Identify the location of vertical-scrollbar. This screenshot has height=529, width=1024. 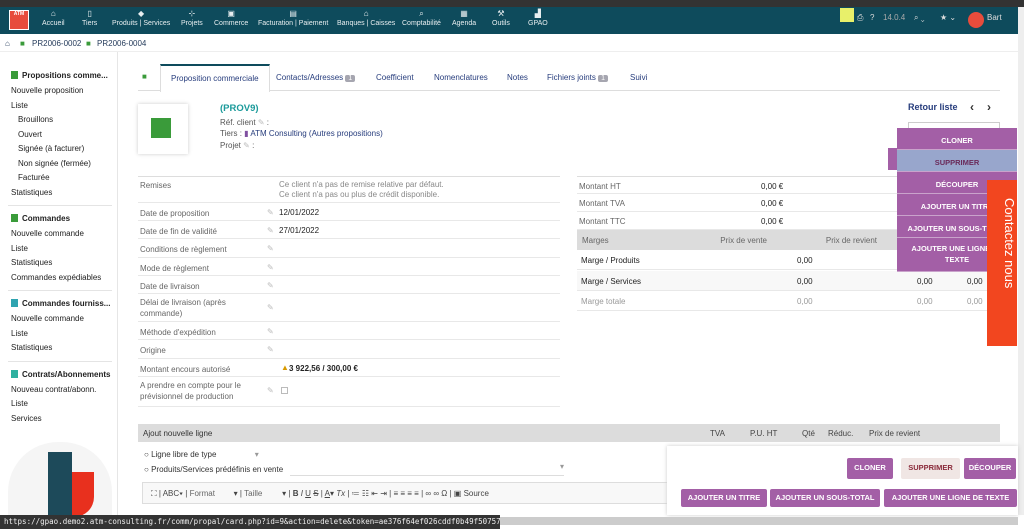
(1021, 261).